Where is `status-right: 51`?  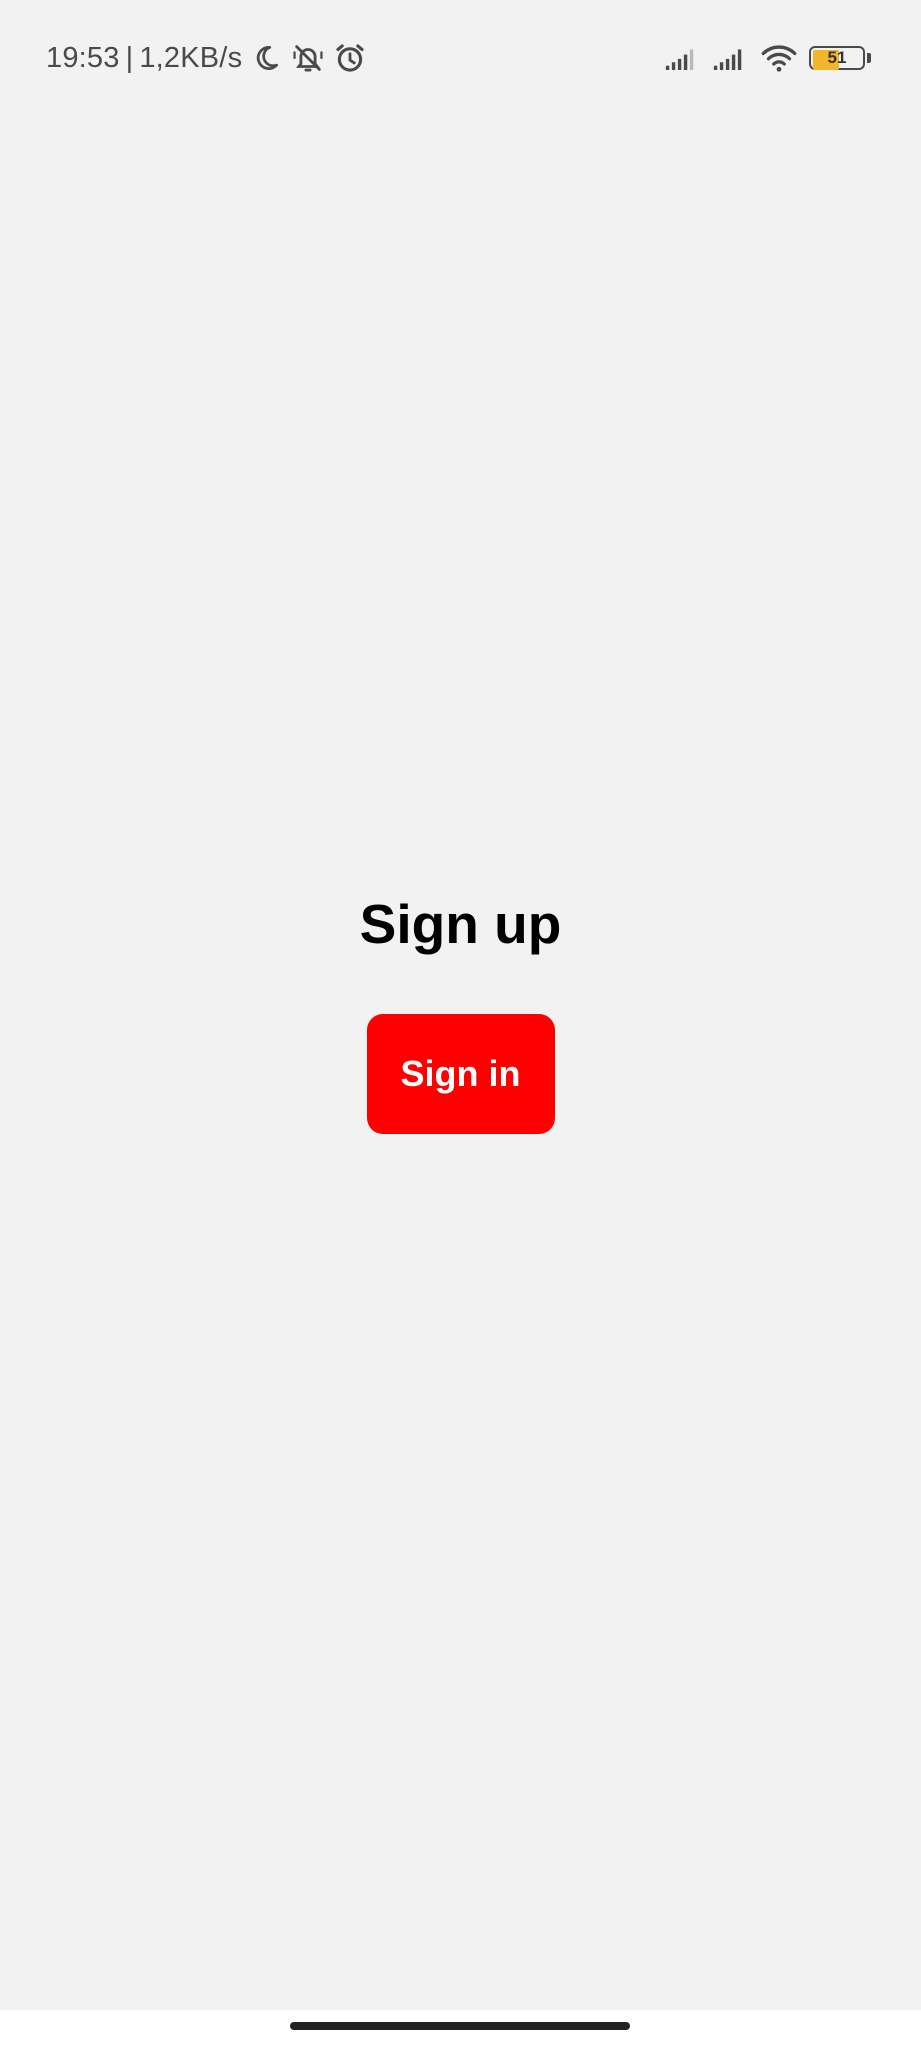 status-right: 51 is located at coordinates (768, 58).